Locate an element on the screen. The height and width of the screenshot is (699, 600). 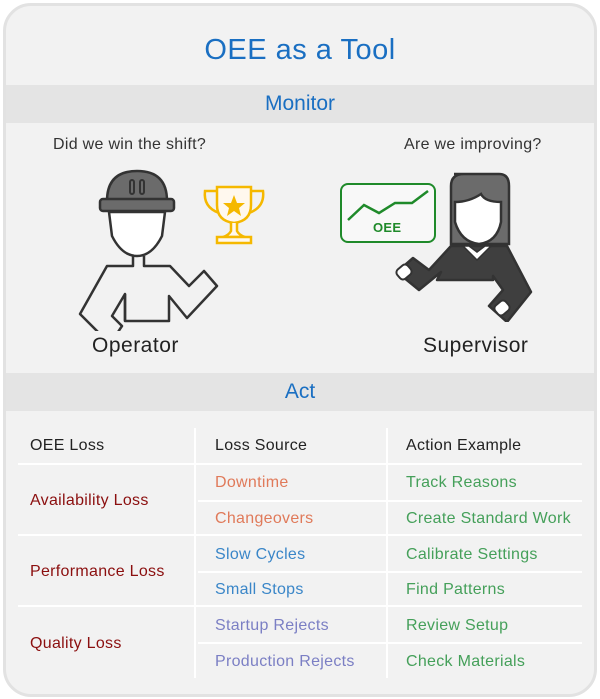
action-create-standard-work: Create Standard Work is located at coordinates (488, 518).